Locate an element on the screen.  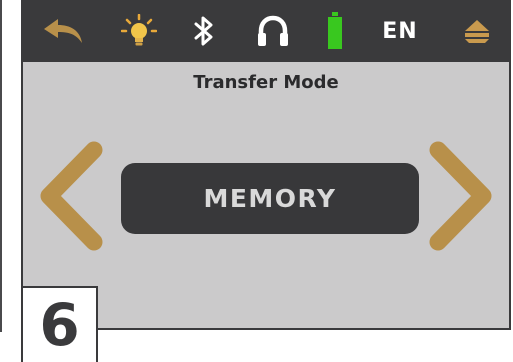
menu-button is located at coordinates (477, 31).